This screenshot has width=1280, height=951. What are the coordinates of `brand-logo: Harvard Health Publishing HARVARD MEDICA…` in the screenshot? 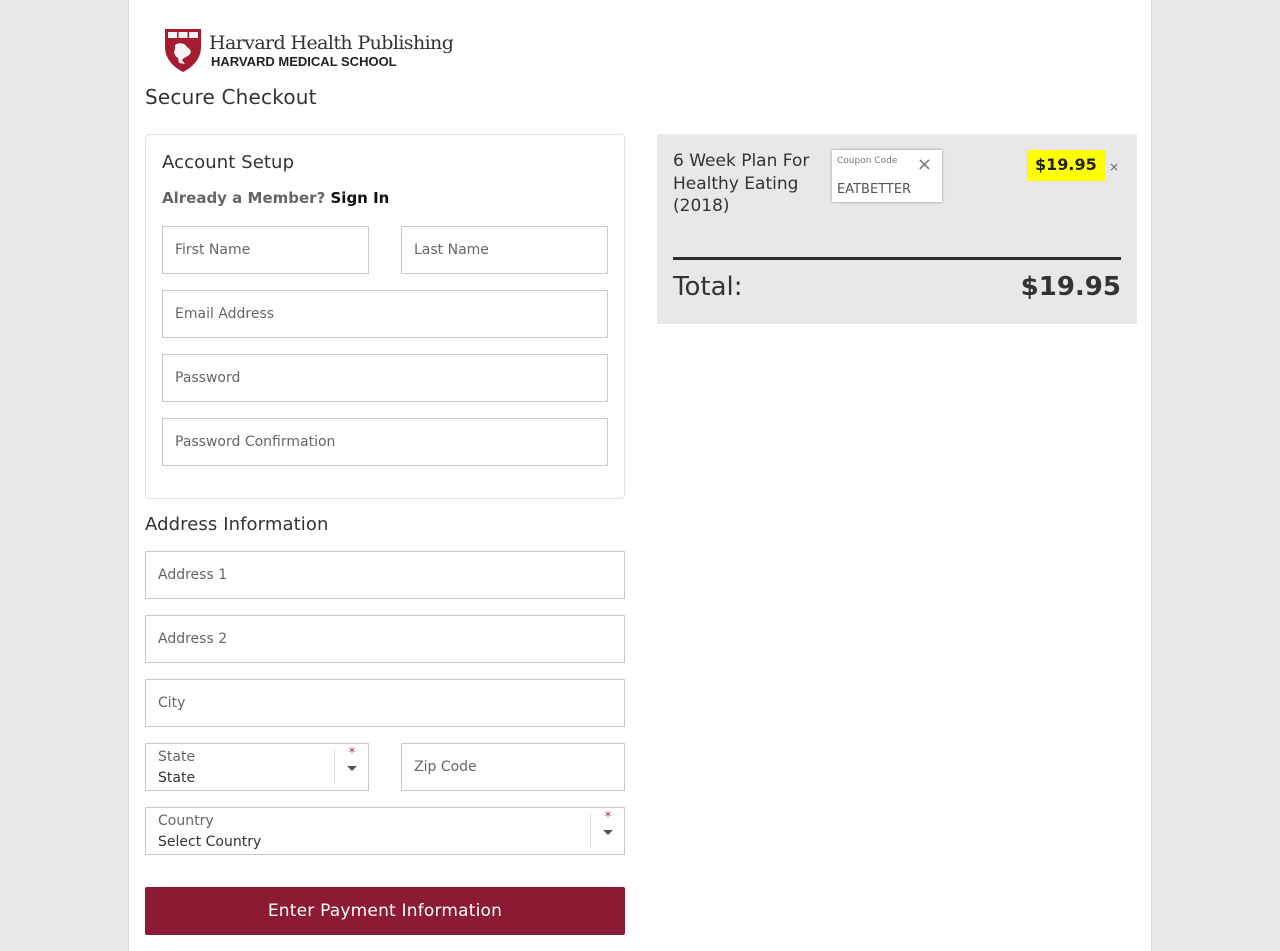 It's located at (308, 50).